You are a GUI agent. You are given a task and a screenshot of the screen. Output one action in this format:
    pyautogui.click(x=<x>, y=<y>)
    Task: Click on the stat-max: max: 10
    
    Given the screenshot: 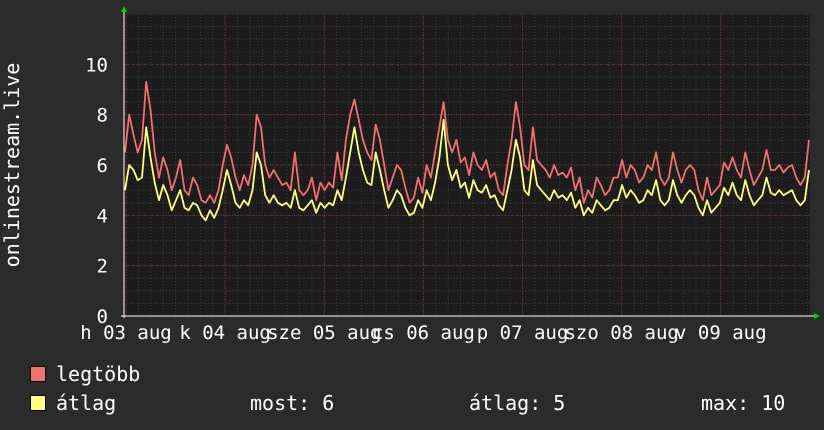 What is the action you would take?
    pyautogui.click(x=743, y=403)
    